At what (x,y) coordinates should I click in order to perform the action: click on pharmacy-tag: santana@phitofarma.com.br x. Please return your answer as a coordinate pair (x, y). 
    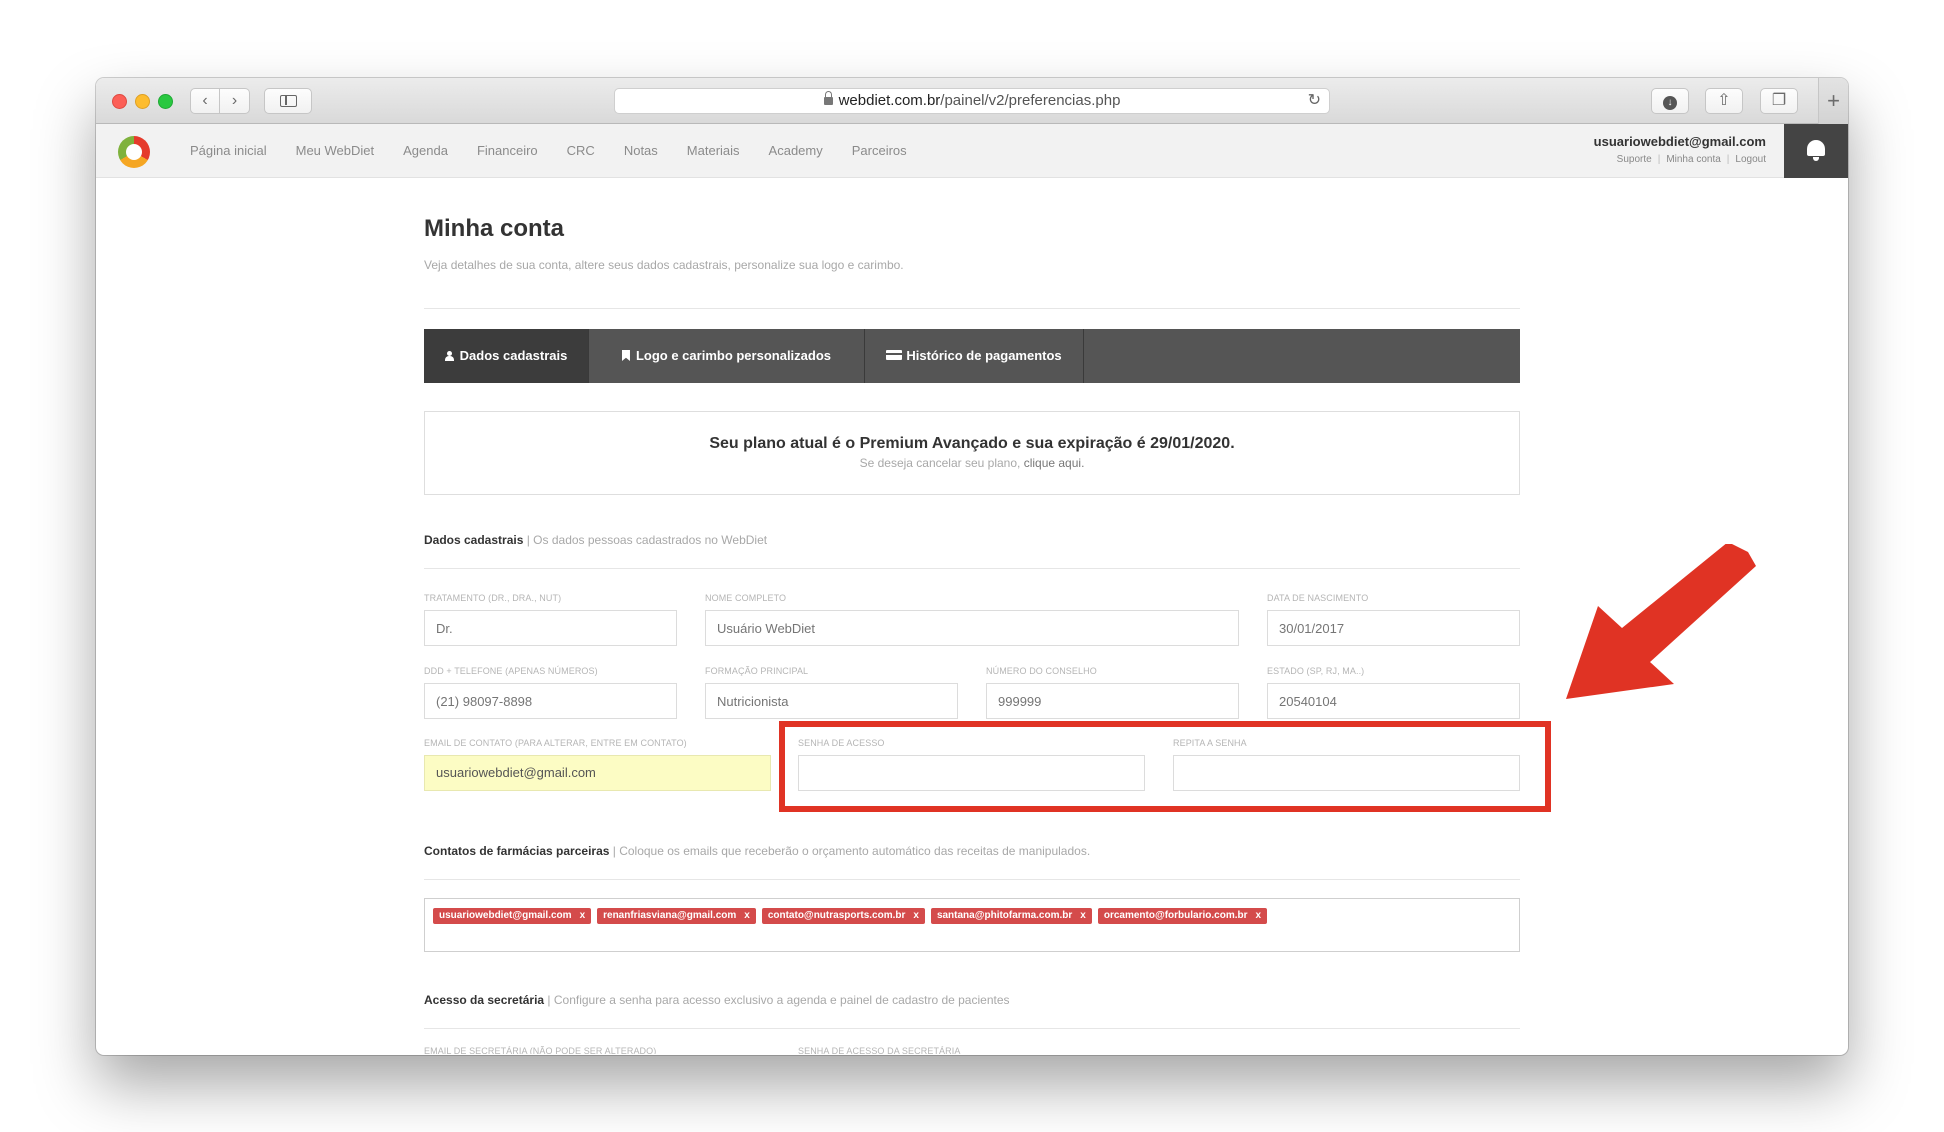
    Looking at the image, I should click on (1011, 916).